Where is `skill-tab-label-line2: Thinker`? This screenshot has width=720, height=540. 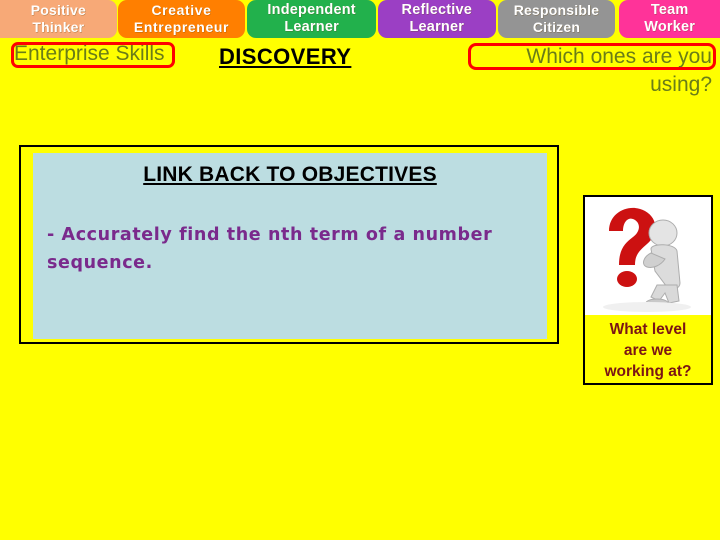 skill-tab-label-line2: Thinker is located at coordinates (58, 26).